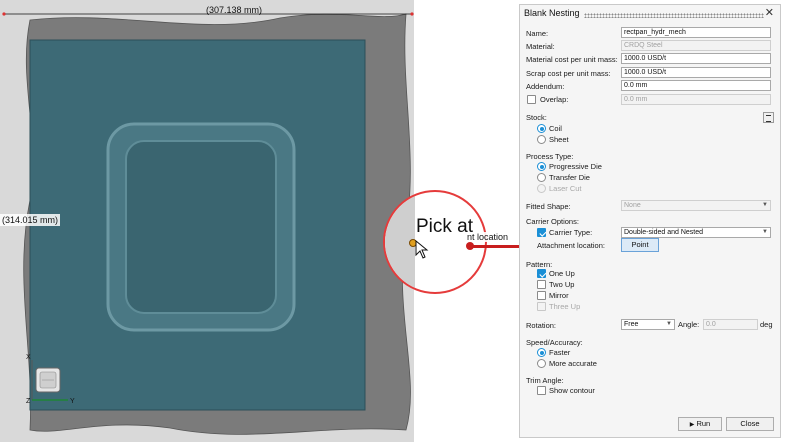  I want to click on addendum-field: 0.0 mm, so click(696, 85).